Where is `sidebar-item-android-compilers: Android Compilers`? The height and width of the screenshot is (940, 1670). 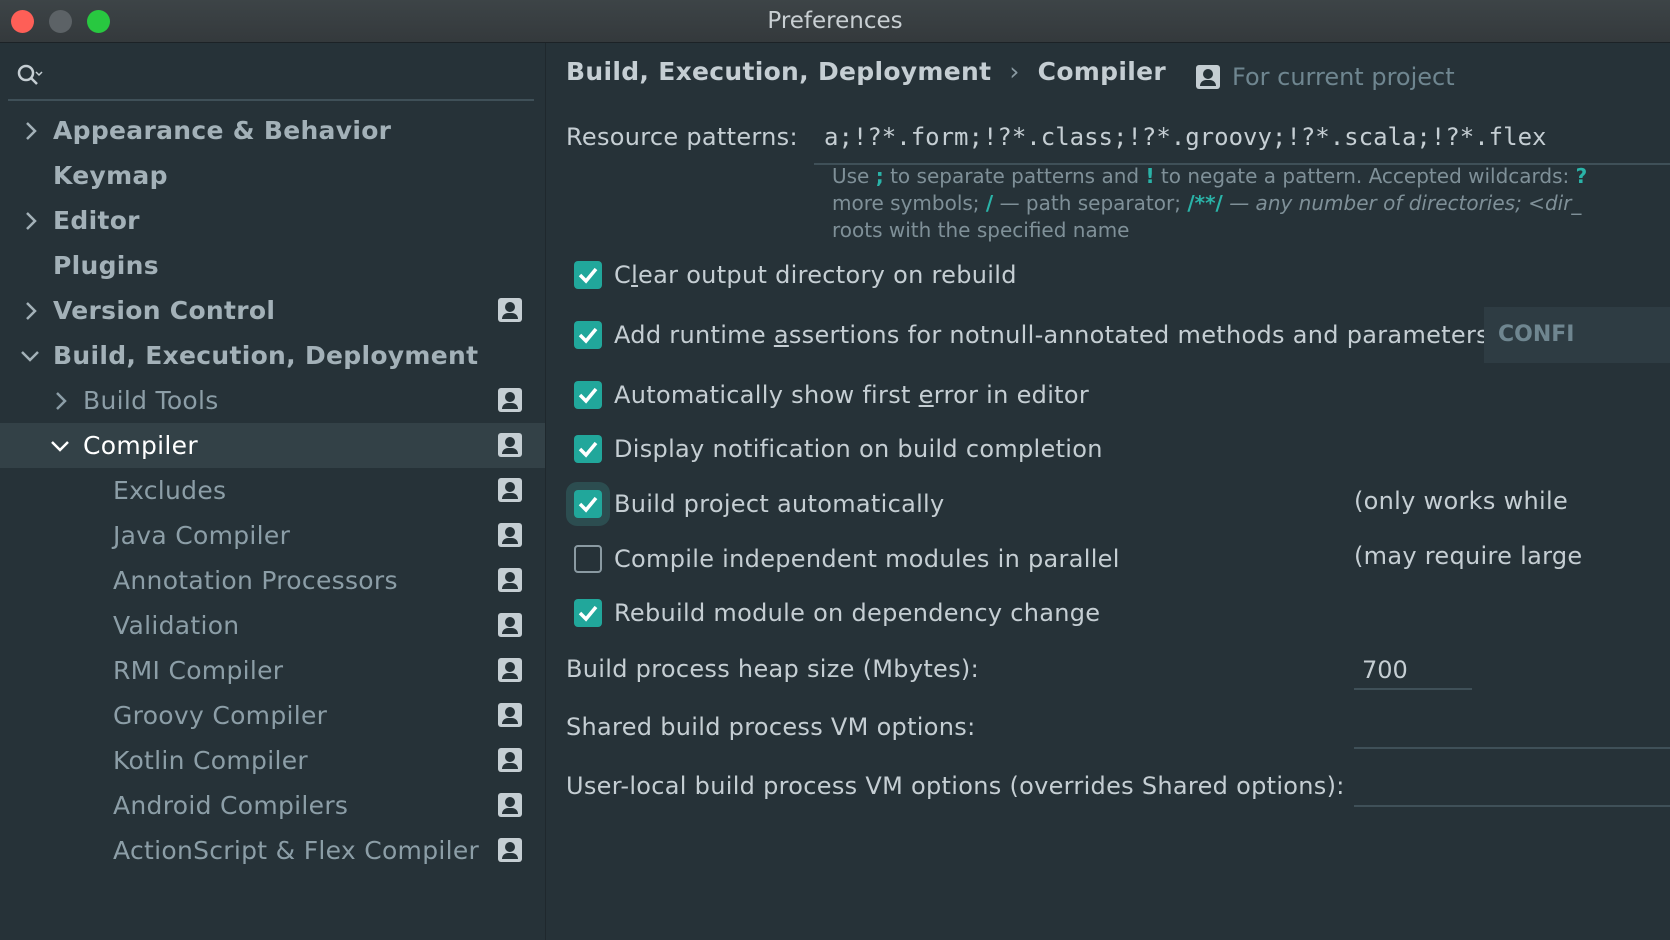
sidebar-item-android-compilers: Android Compilers is located at coordinates (272, 805).